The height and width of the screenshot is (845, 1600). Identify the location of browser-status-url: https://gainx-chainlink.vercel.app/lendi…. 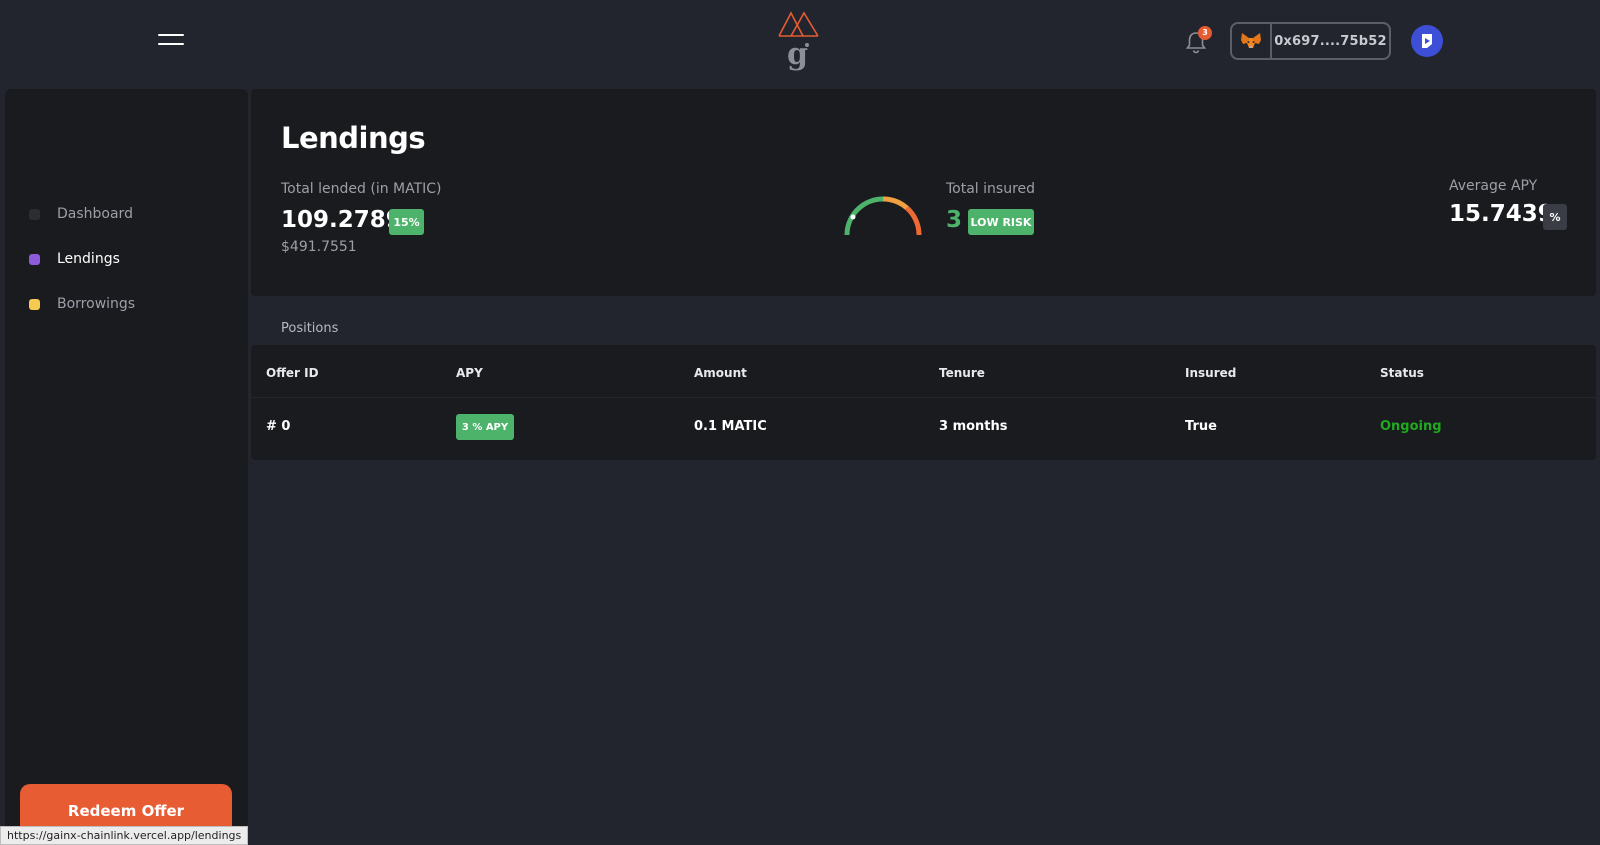
(124, 835).